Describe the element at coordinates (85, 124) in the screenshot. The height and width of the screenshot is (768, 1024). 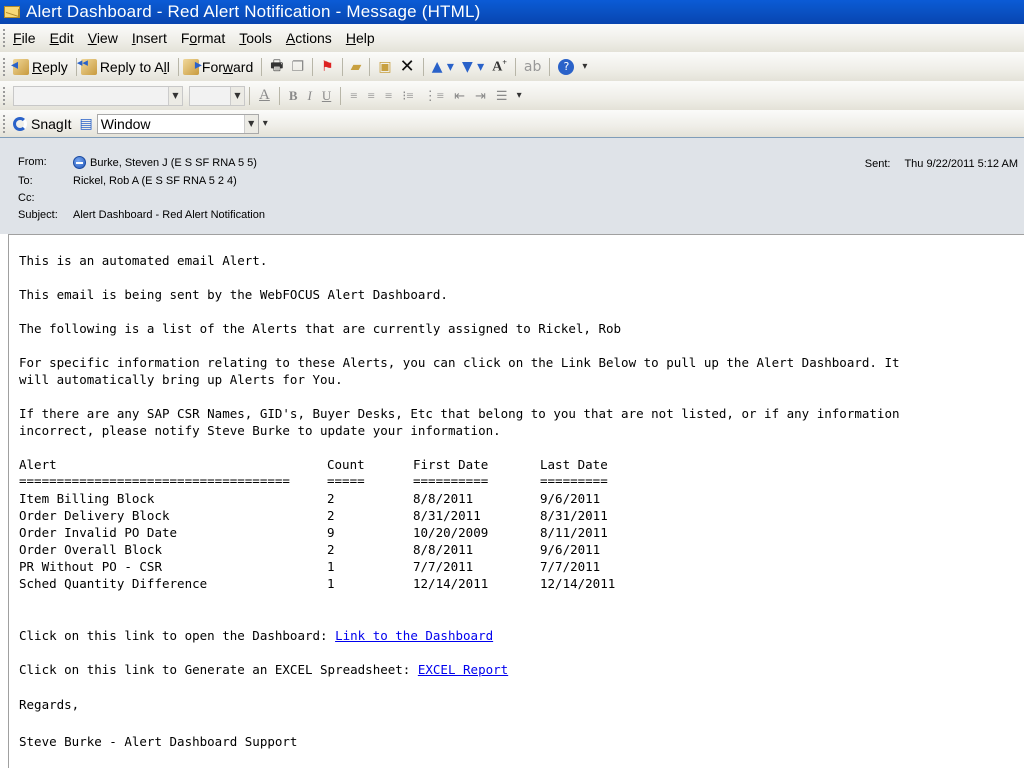
I see `snagit-capture-icon: ▤` at that location.